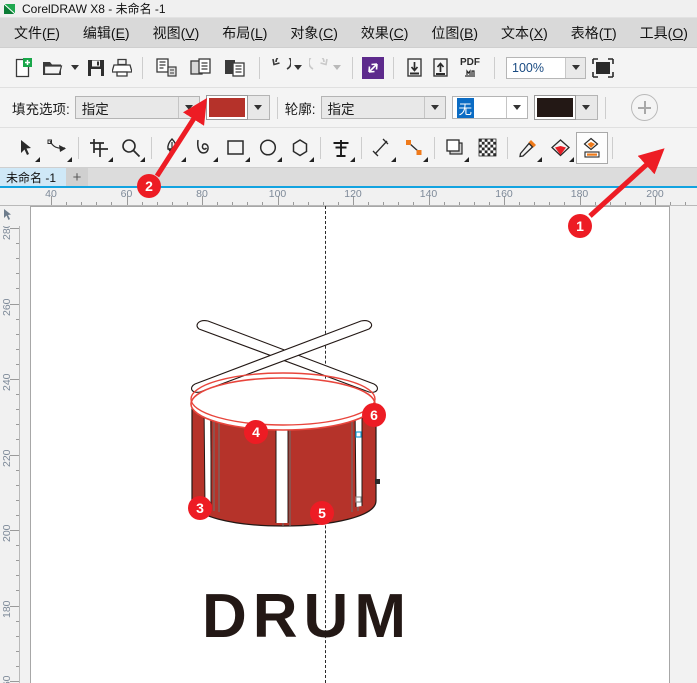 The height and width of the screenshot is (683, 697). Describe the element at coordinates (560, 148) in the screenshot. I see `interactive-fill-tool-icon` at that location.